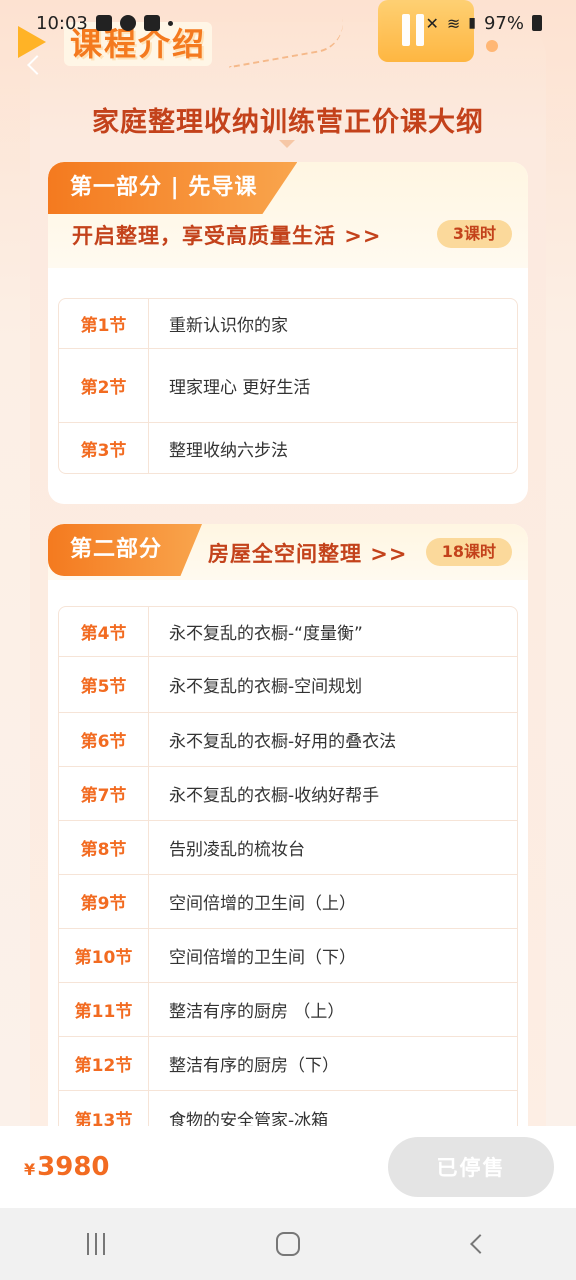 The image size is (576, 1280). What do you see at coordinates (288, 122) in the screenshot?
I see `page-title: 家庭整理收纳训练营正价课大纲` at bounding box center [288, 122].